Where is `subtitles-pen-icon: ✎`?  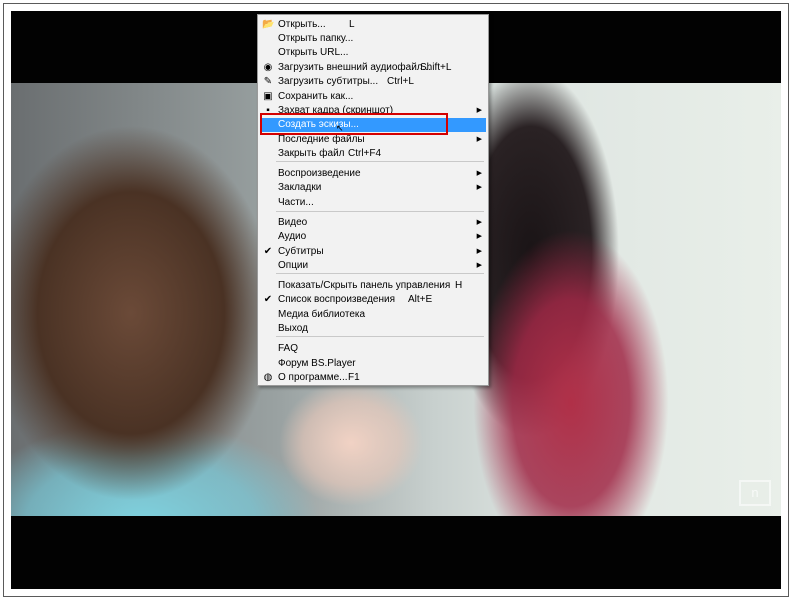
subtitles-pen-icon: ✎ is located at coordinates (268, 81).